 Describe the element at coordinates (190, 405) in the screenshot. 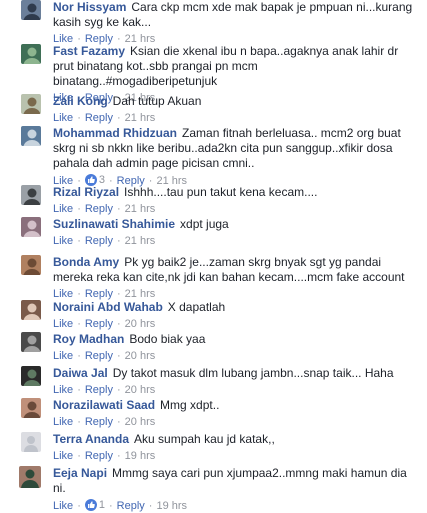

I see `comment-text: Mmg xdpt..` at that location.